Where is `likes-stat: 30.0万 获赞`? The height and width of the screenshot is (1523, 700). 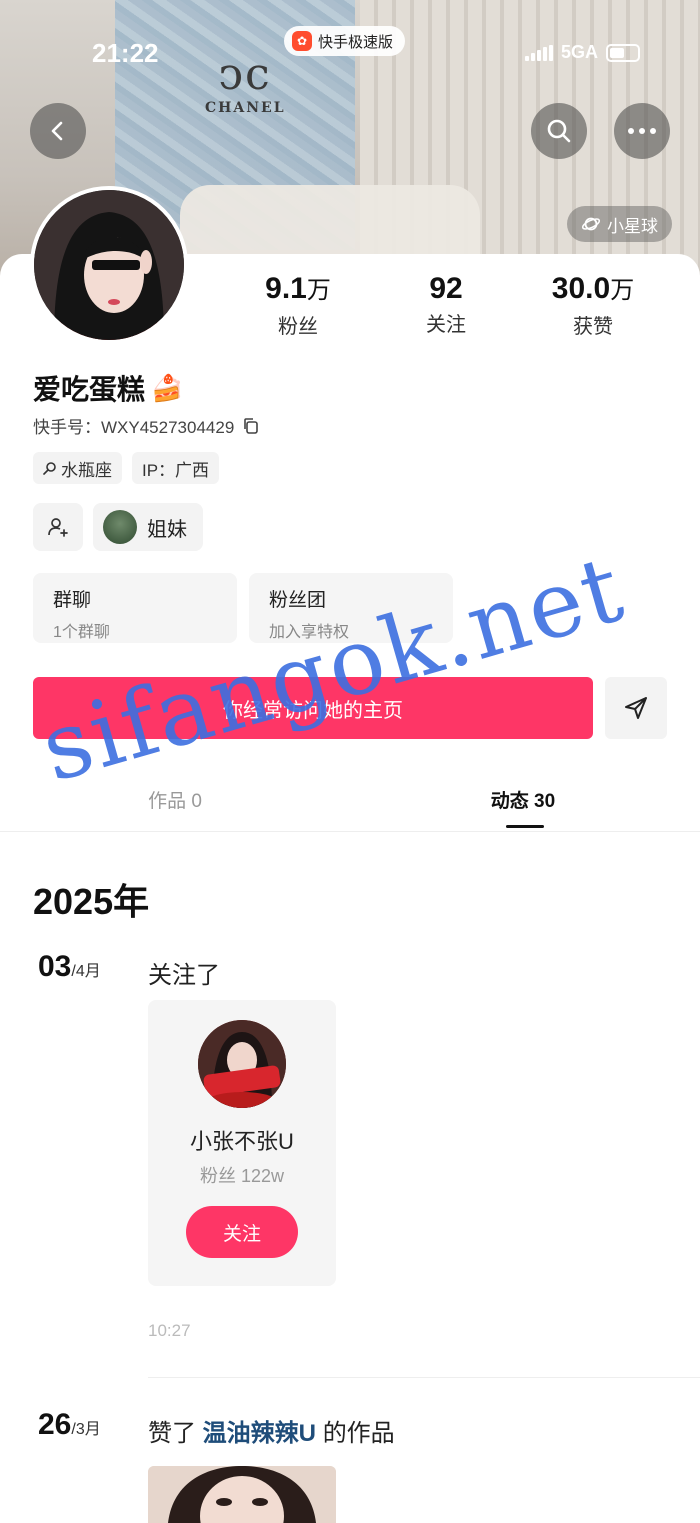 likes-stat: 30.0万 获赞 is located at coordinates (593, 305).